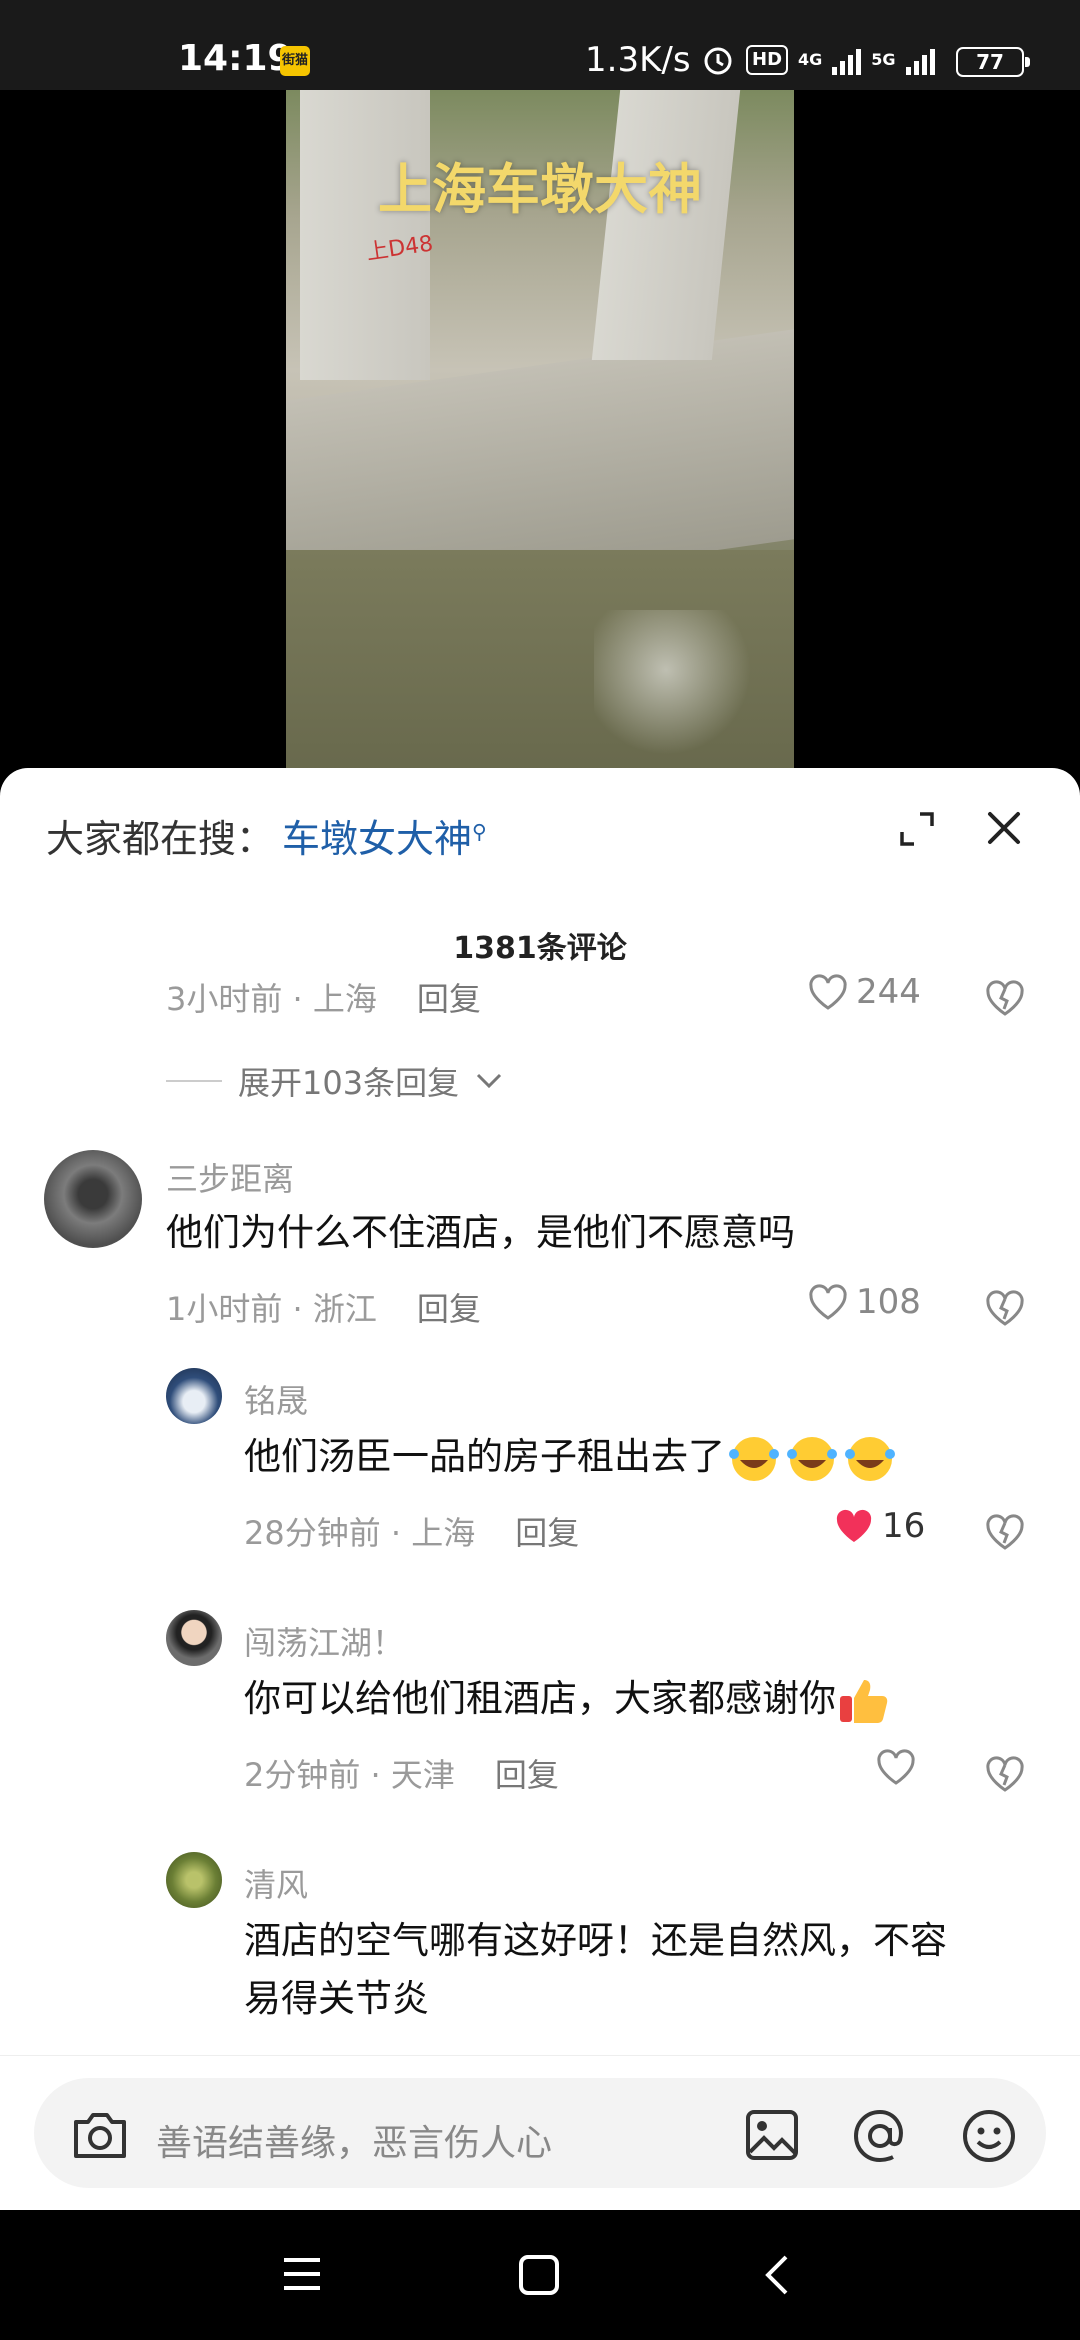  What do you see at coordinates (888, 992) in the screenshot?
I see `like-count: 244` at bounding box center [888, 992].